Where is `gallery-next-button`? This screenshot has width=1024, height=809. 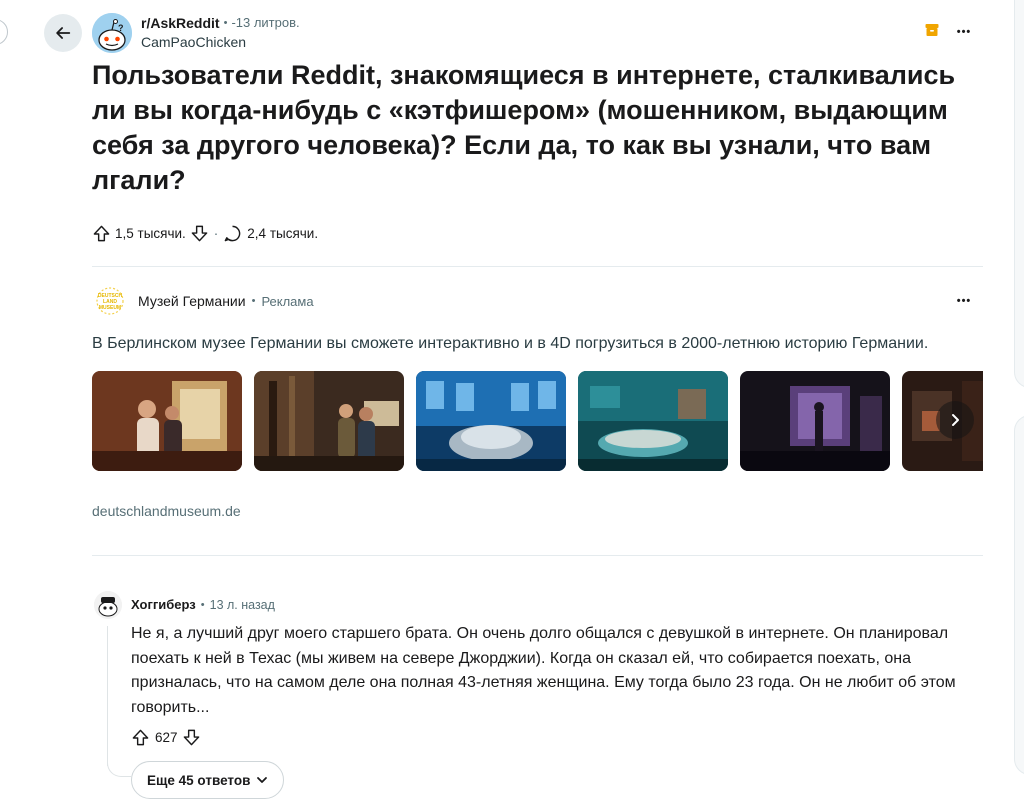 gallery-next-button is located at coordinates (955, 420).